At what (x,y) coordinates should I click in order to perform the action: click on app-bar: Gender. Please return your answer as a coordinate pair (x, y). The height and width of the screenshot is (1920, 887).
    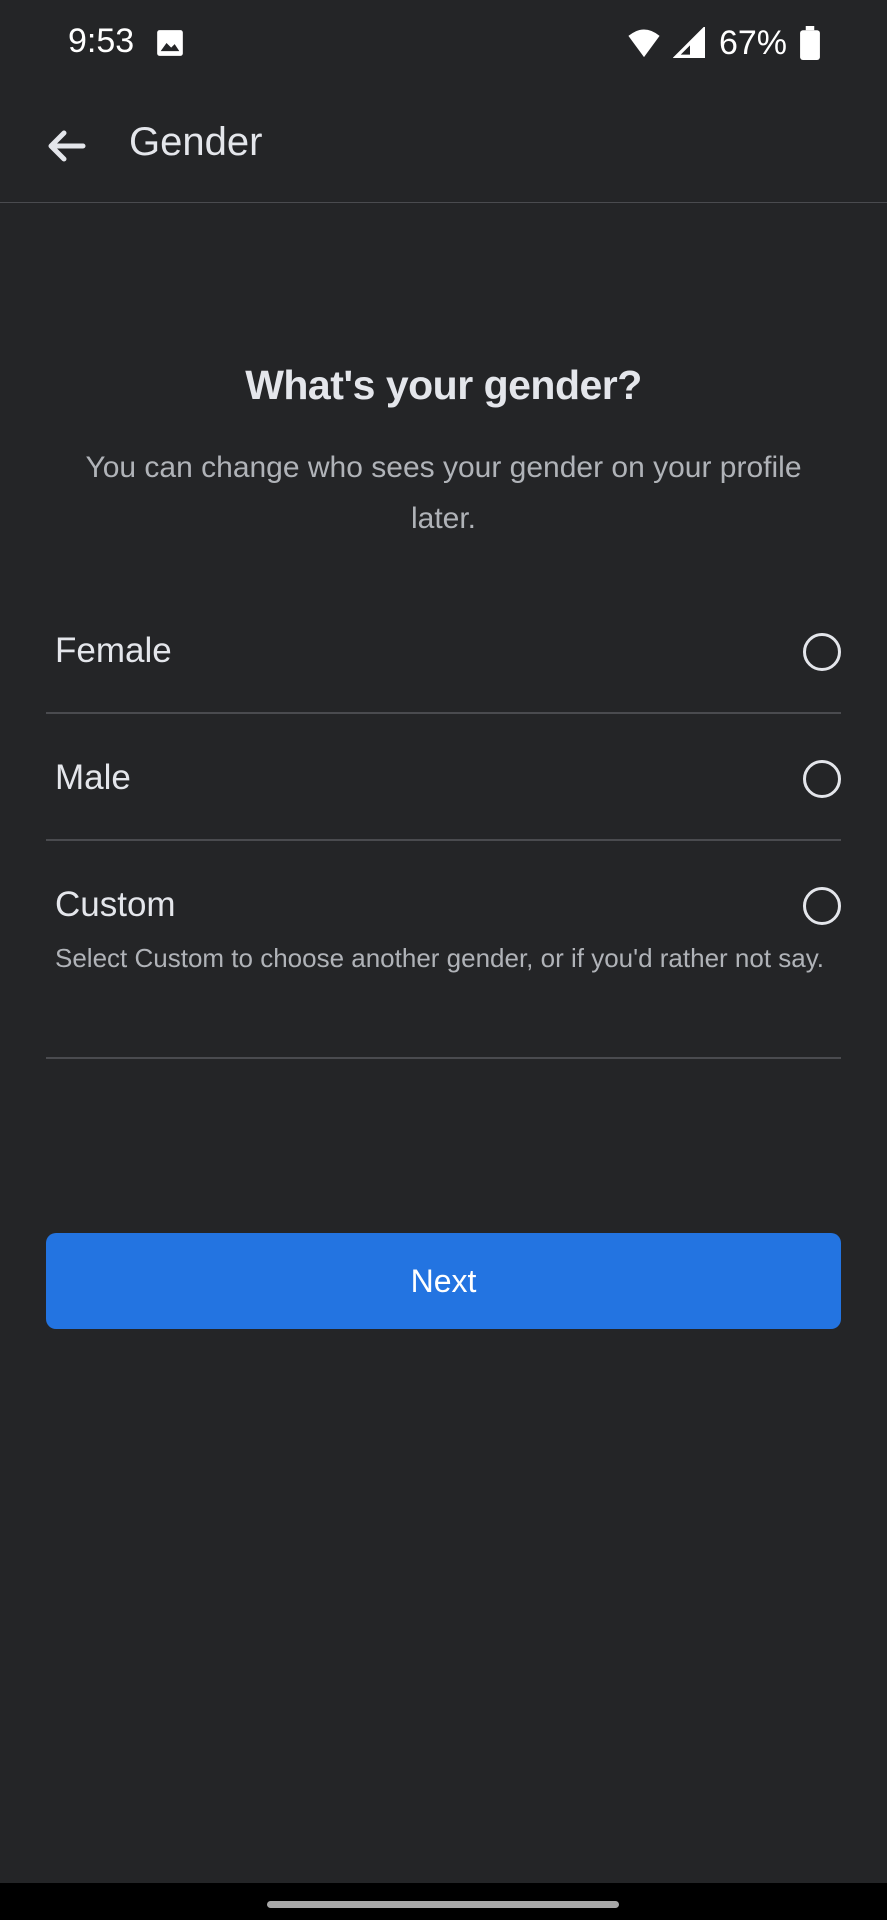
    Looking at the image, I should click on (443, 144).